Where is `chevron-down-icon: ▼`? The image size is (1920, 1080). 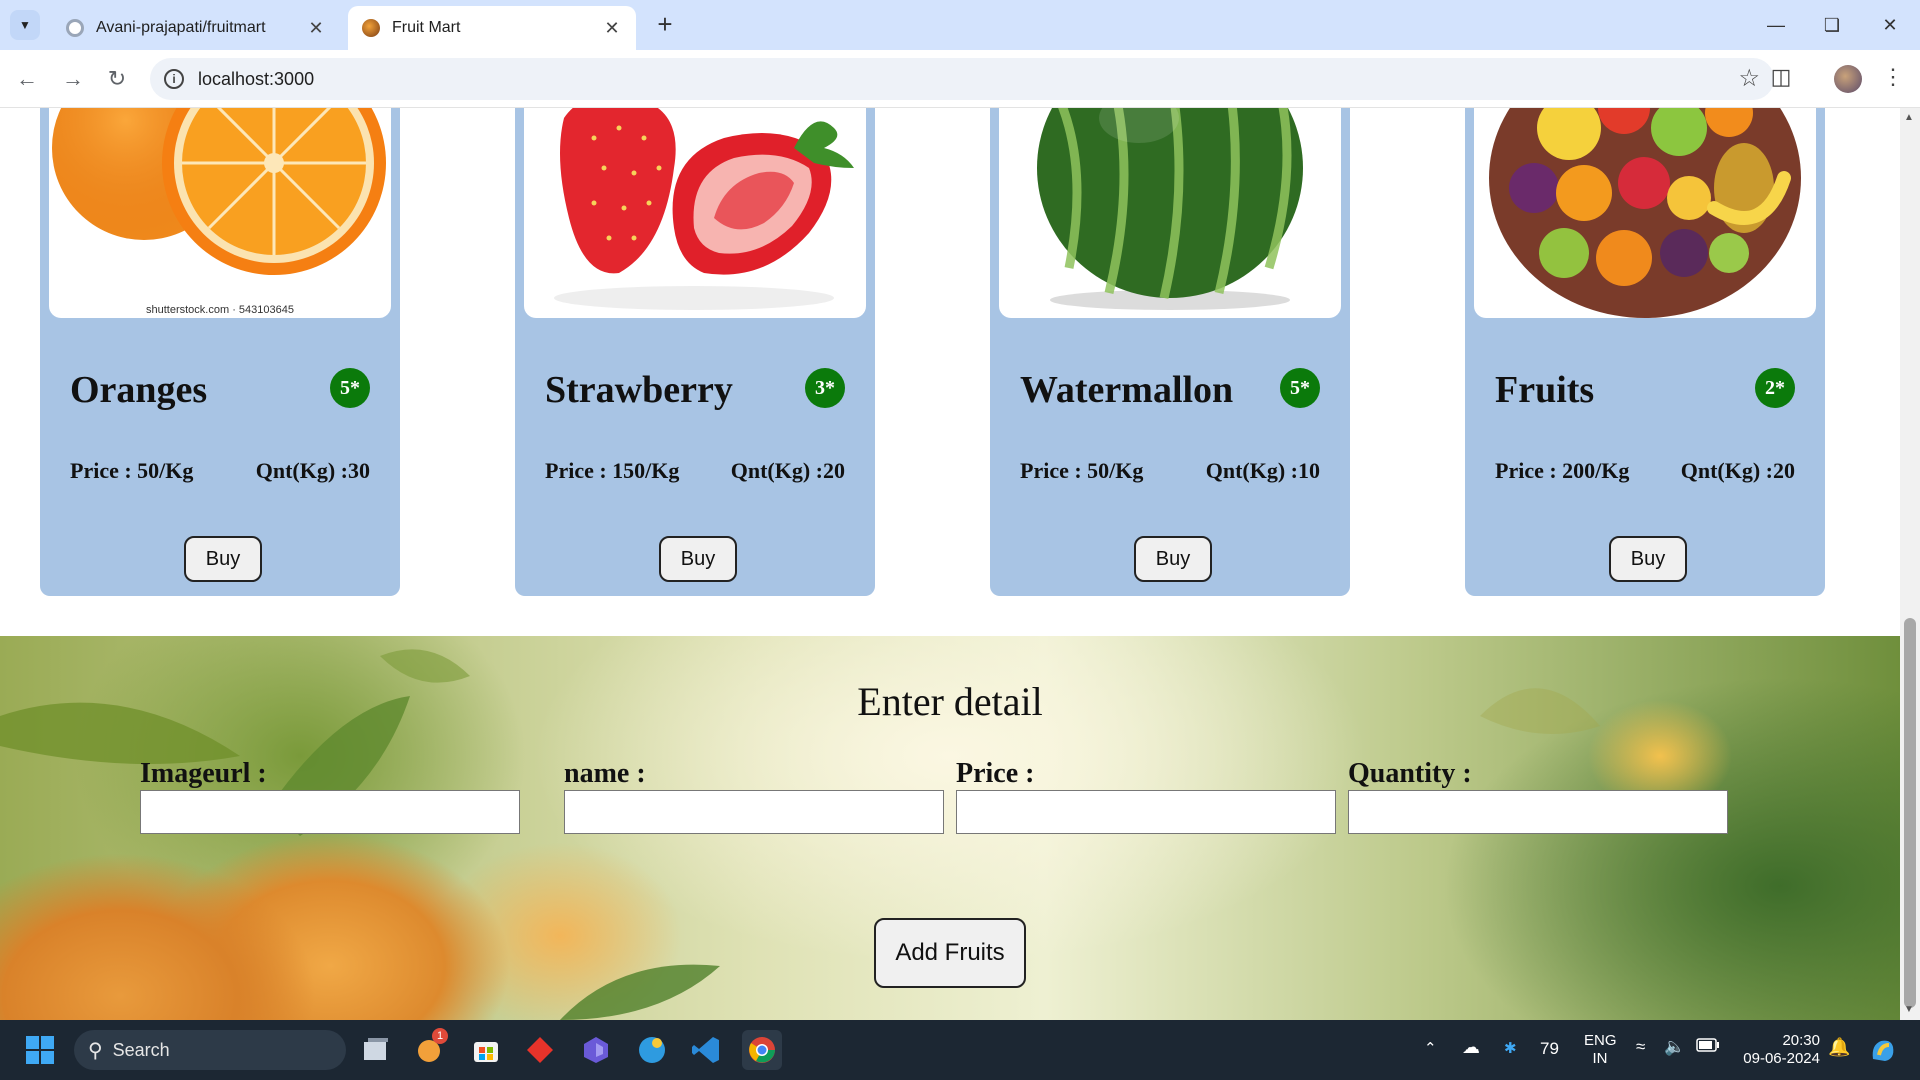
chevron-down-icon: ▼ is located at coordinates (25, 25).